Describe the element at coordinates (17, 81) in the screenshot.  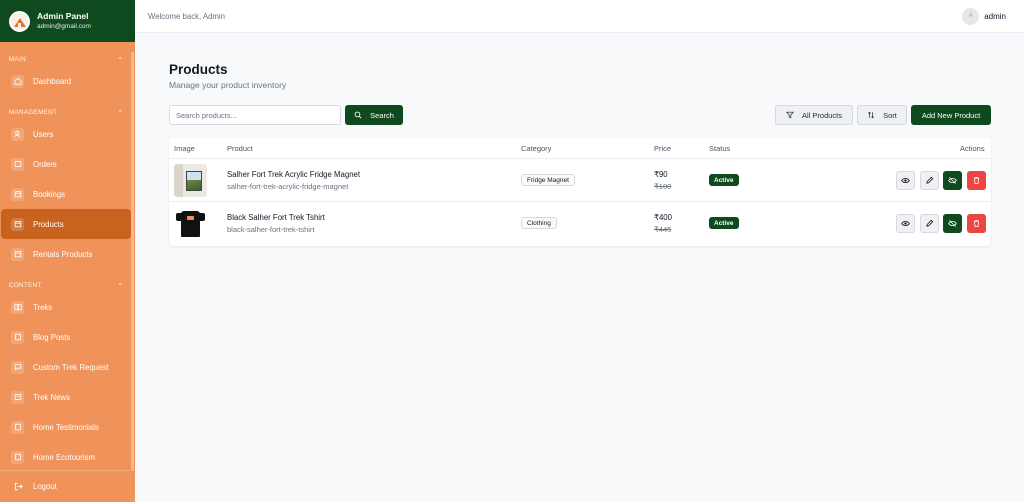
I see `home-icon` at that location.